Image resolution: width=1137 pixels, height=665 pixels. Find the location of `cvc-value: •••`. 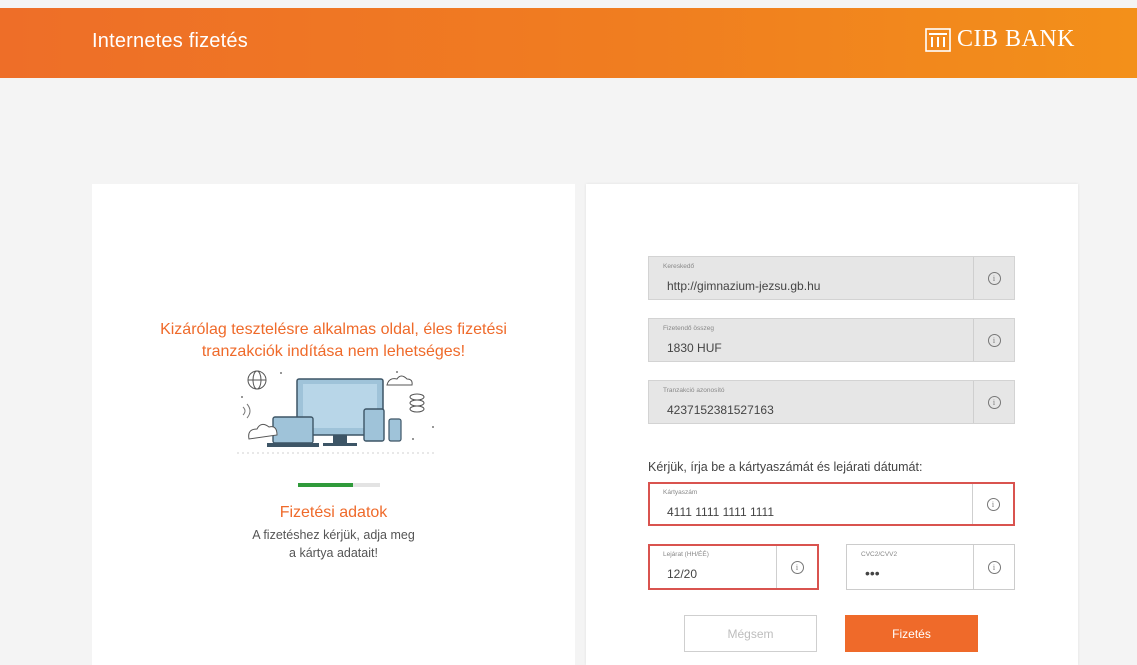

cvc-value: ••• is located at coordinates (872, 573).